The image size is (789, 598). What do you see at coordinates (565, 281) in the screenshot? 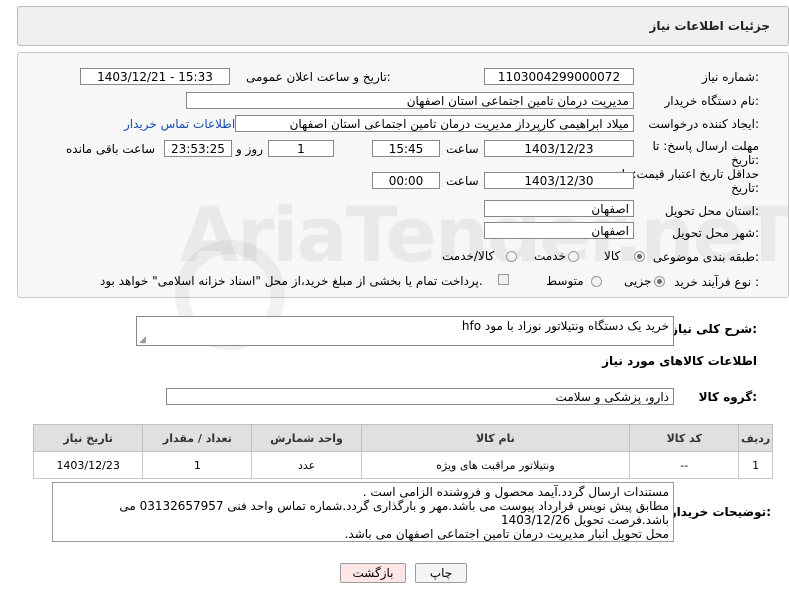
I see `process-option-medium: متوسط` at bounding box center [565, 281].